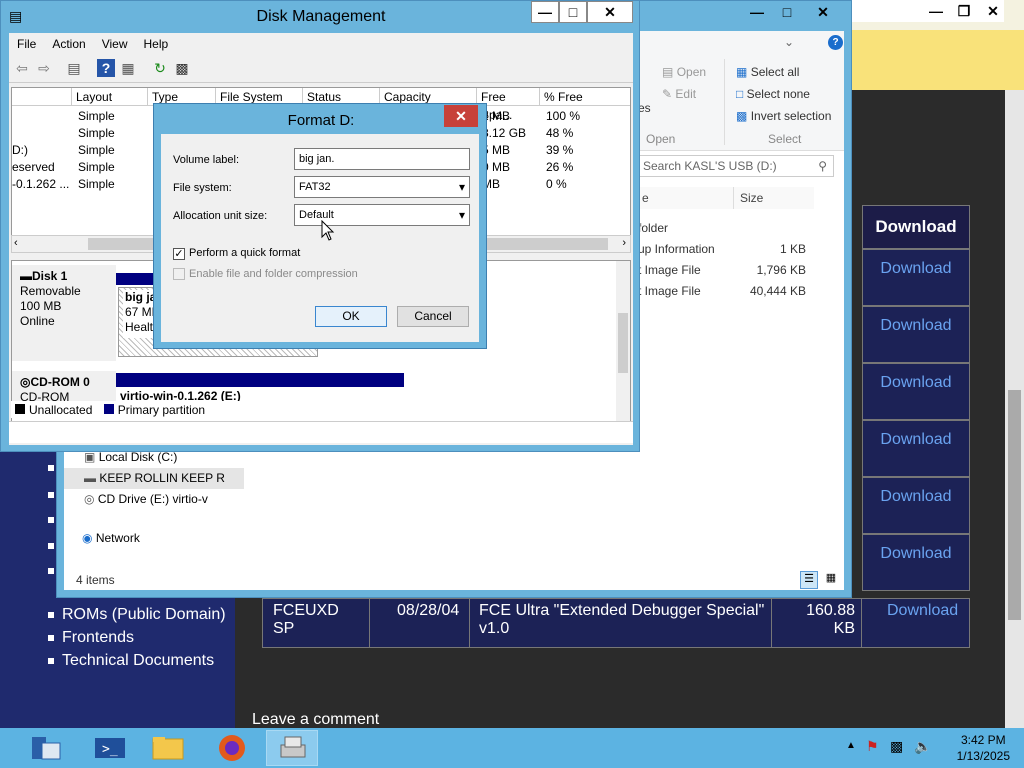 The height and width of the screenshot is (768, 1024). What do you see at coordinates (822, 166) in the screenshot?
I see `search-icon: ⚲` at bounding box center [822, 166].